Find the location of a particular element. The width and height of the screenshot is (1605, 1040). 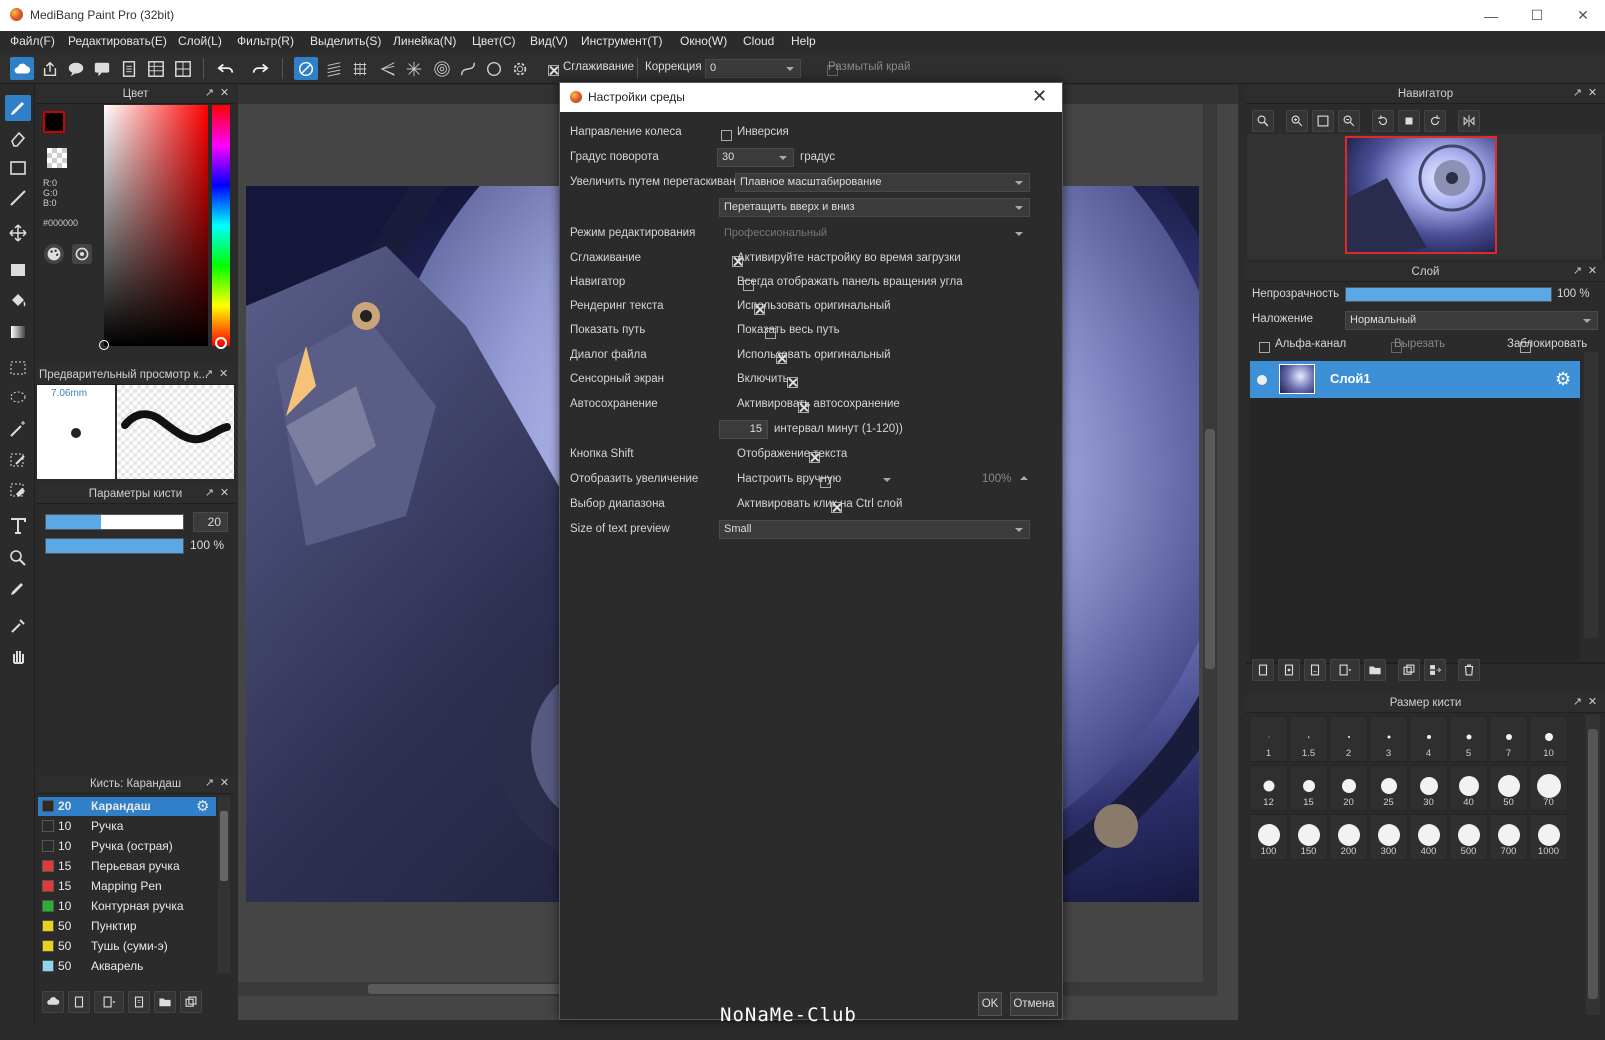

brush-list-item: 15 Mapping Pen is located at coordinates (127, 886).